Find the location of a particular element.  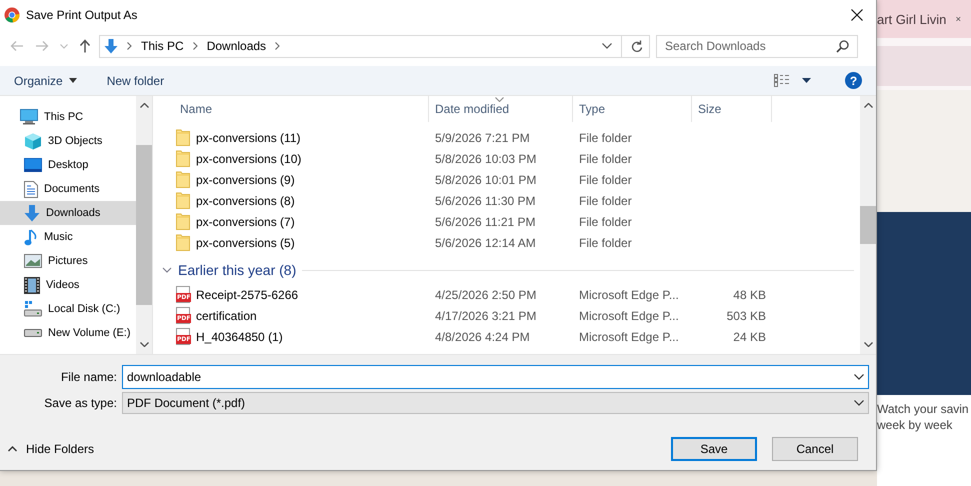

new-folder-button: New folder is located at coordinates (135, 80).